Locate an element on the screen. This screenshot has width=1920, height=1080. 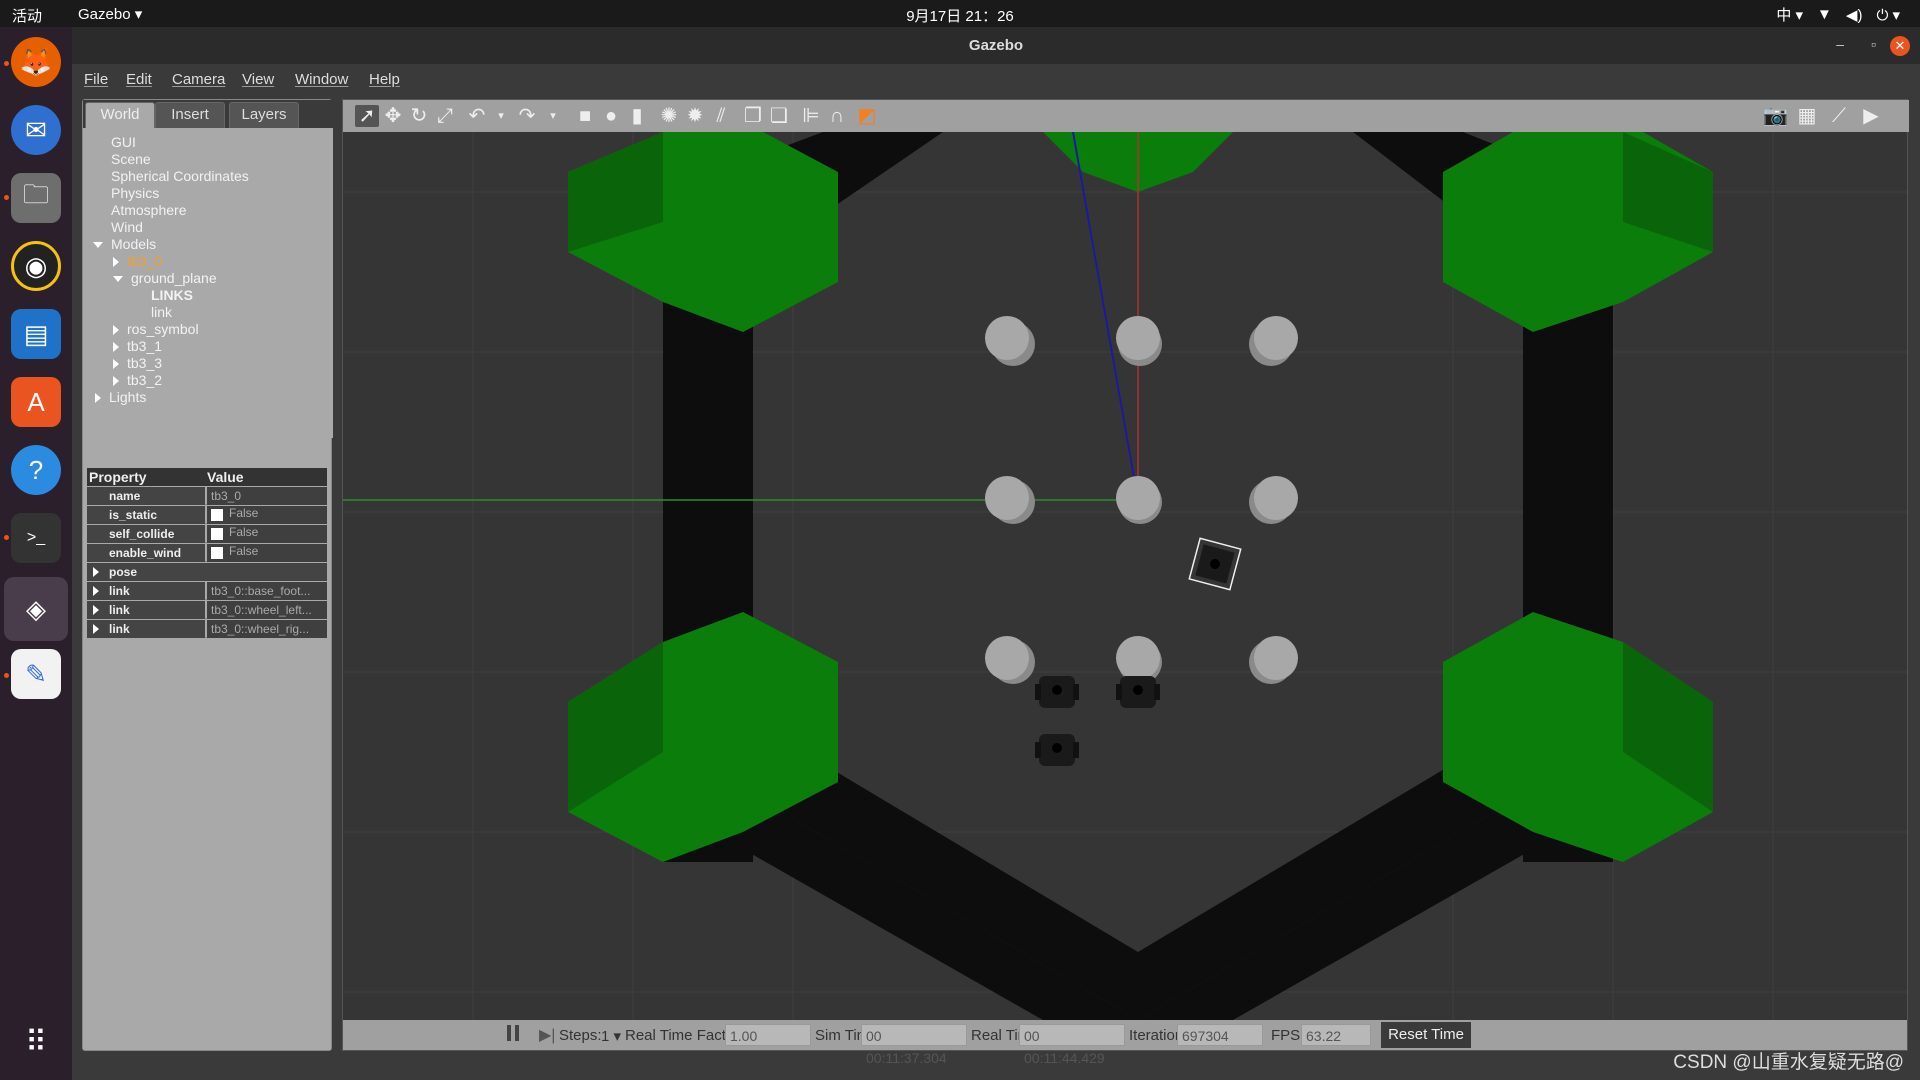
show-apps-icon: ⠿ is located at coordinates (36, 1042).